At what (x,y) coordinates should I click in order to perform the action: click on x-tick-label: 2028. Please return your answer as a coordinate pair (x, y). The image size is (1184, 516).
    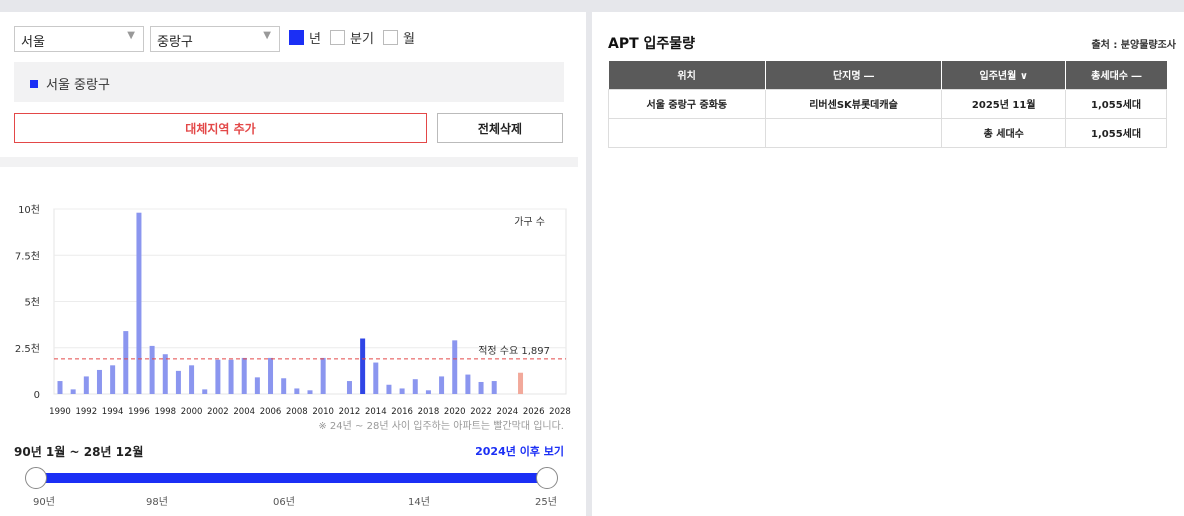
    Looking at the image, I should click on (560, 410).